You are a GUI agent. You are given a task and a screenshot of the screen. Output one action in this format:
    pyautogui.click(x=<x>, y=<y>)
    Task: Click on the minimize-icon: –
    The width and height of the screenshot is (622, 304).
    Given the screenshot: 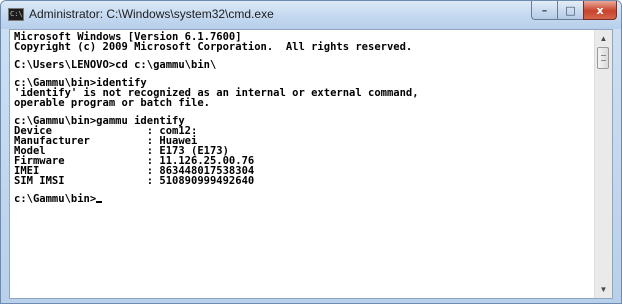 What is the action you would take?
    pyautogui.click(x=544, y=10)
    